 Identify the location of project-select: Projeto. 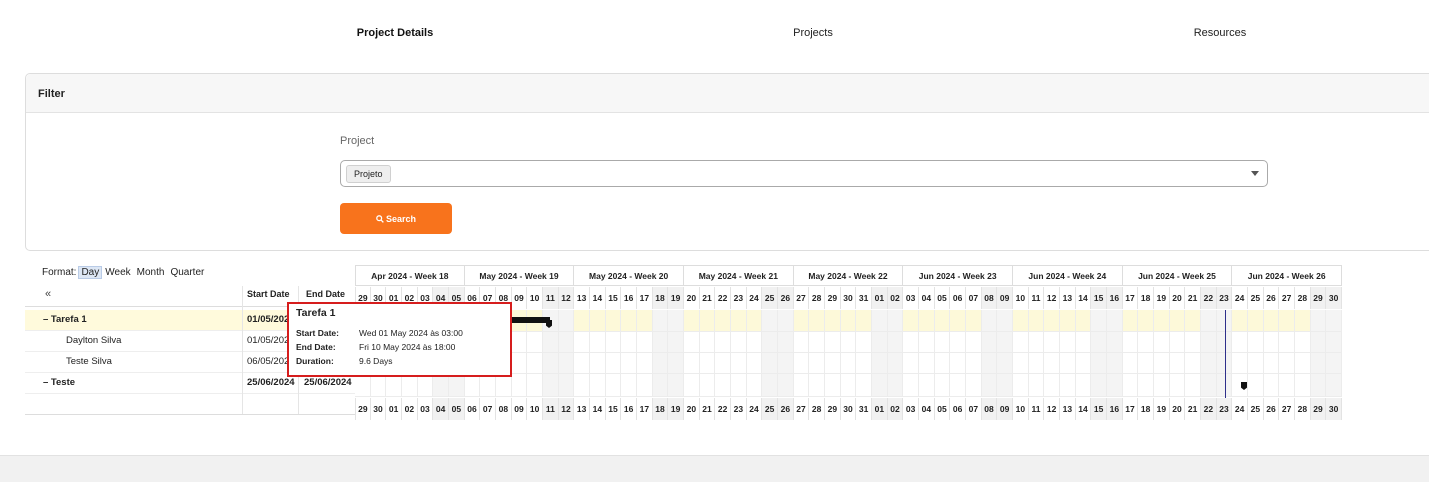
(804, 173).